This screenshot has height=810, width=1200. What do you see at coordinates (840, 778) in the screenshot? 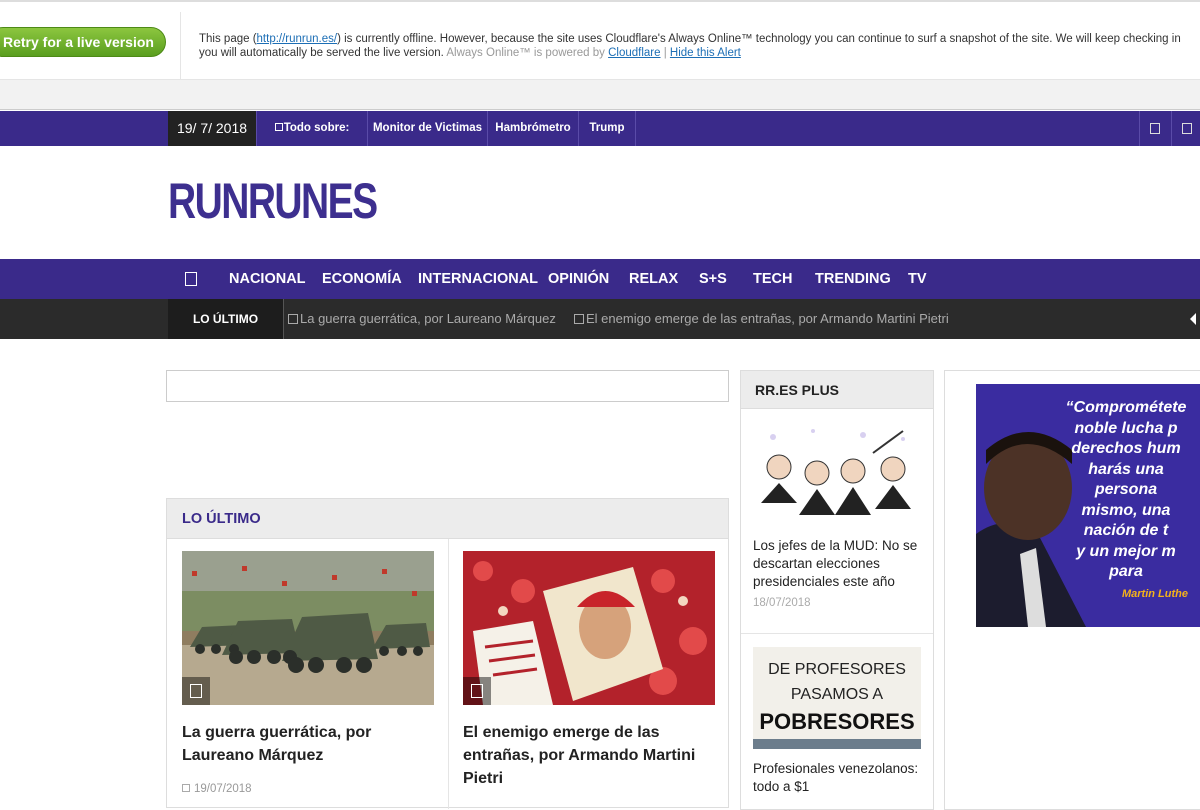
I see `plus-article-title: Profesionales venezolanos: todo a $1` at bounding box center [840, 778].